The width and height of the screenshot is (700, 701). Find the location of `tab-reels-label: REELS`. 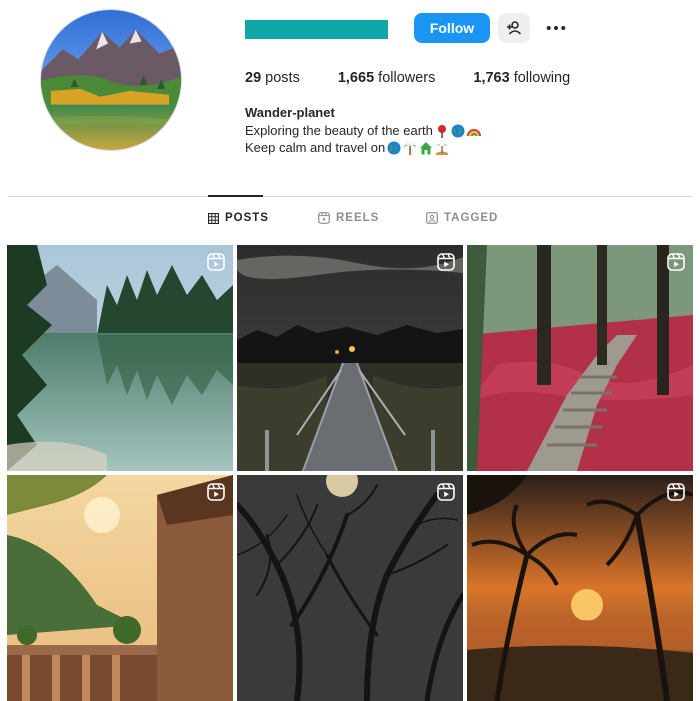

tab-reels-label: REELS is located at coordinates (358, 218).